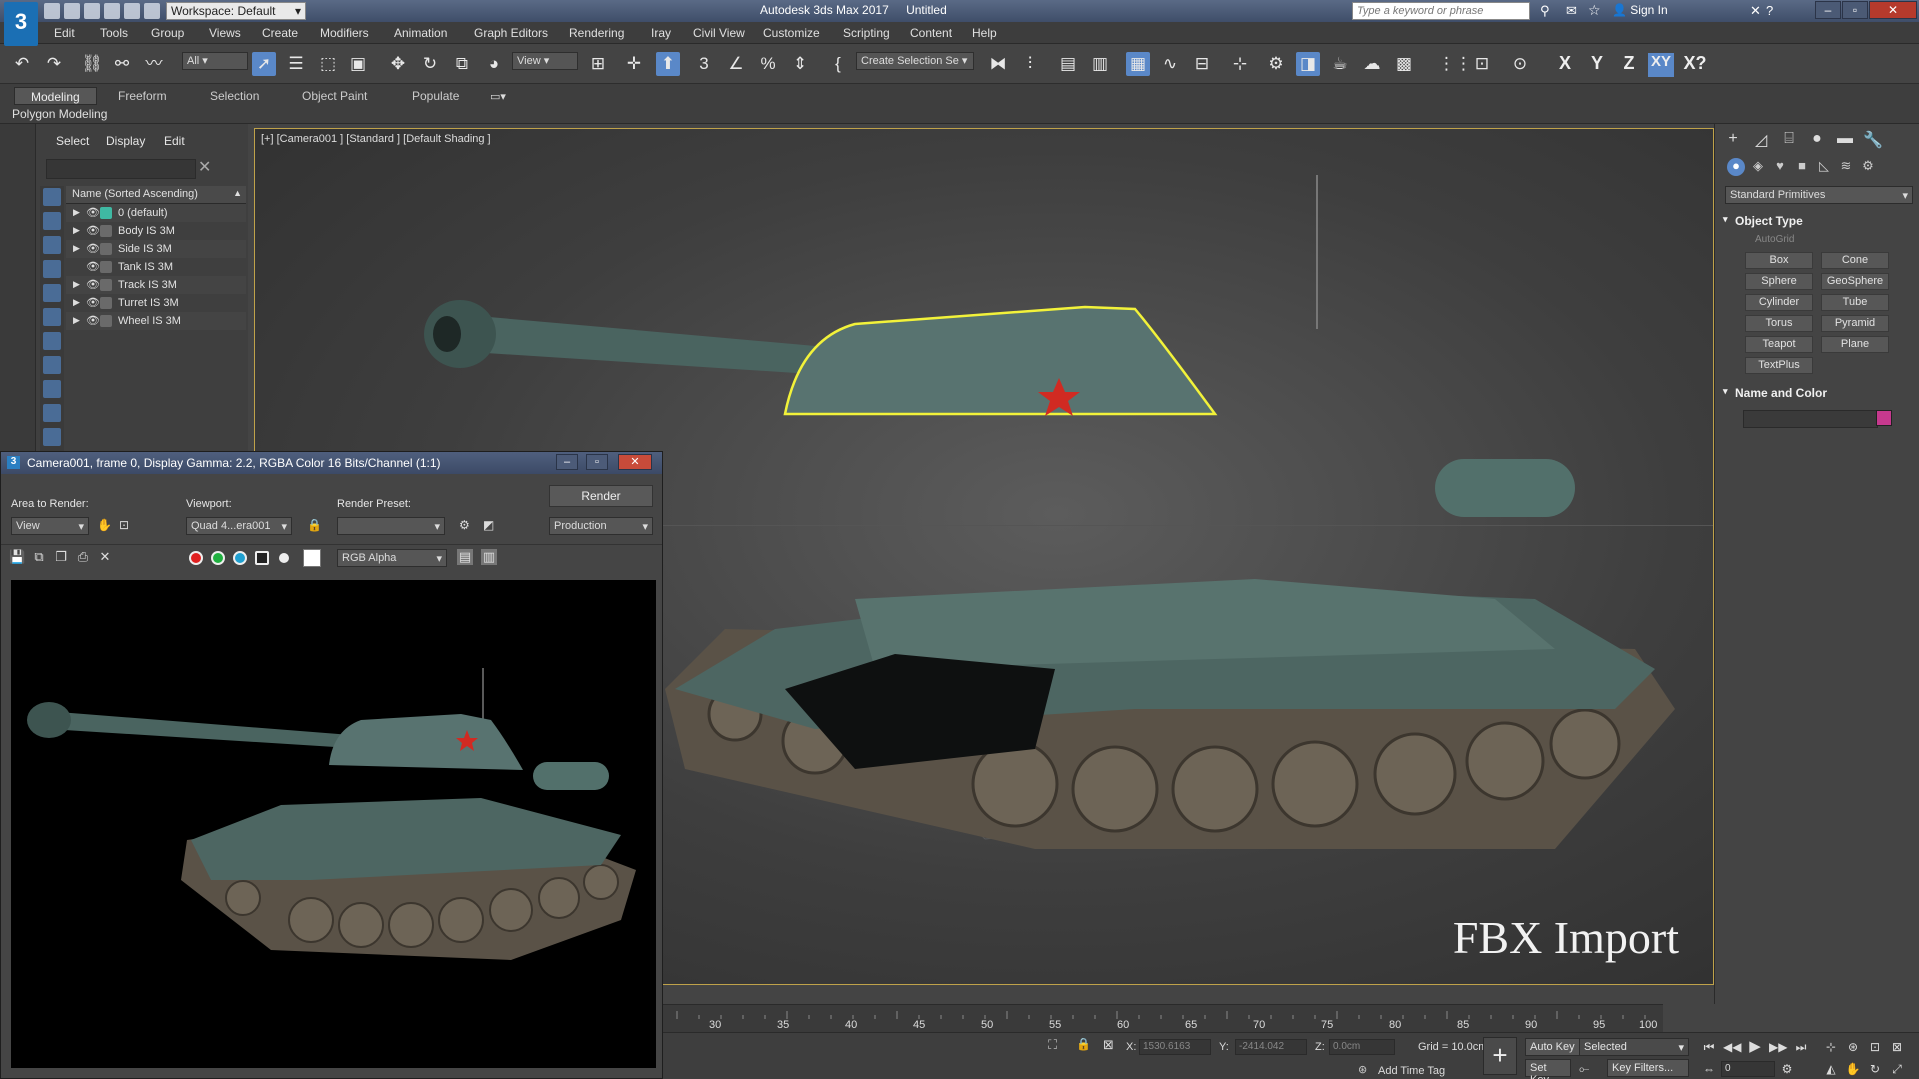 The height and width of the screenshot is (1079, 1919). I want to click on snaps-toggle-icon: 3, so click(704, 64).